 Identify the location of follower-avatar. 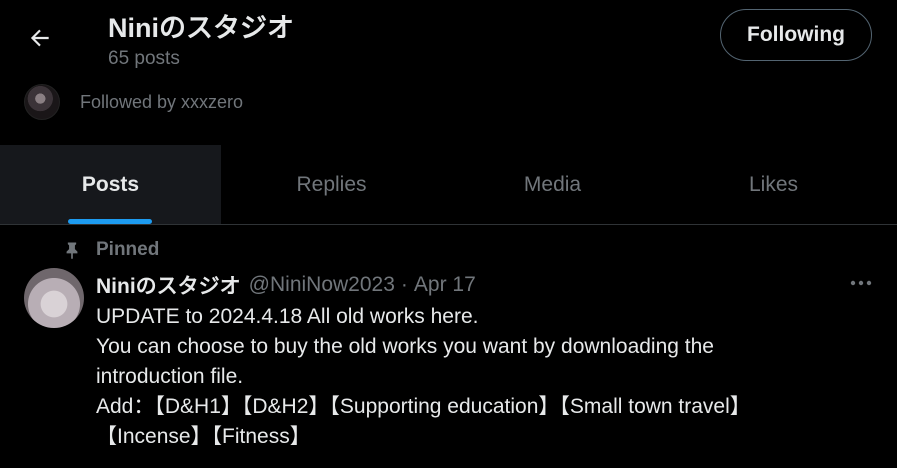
(42, 102).